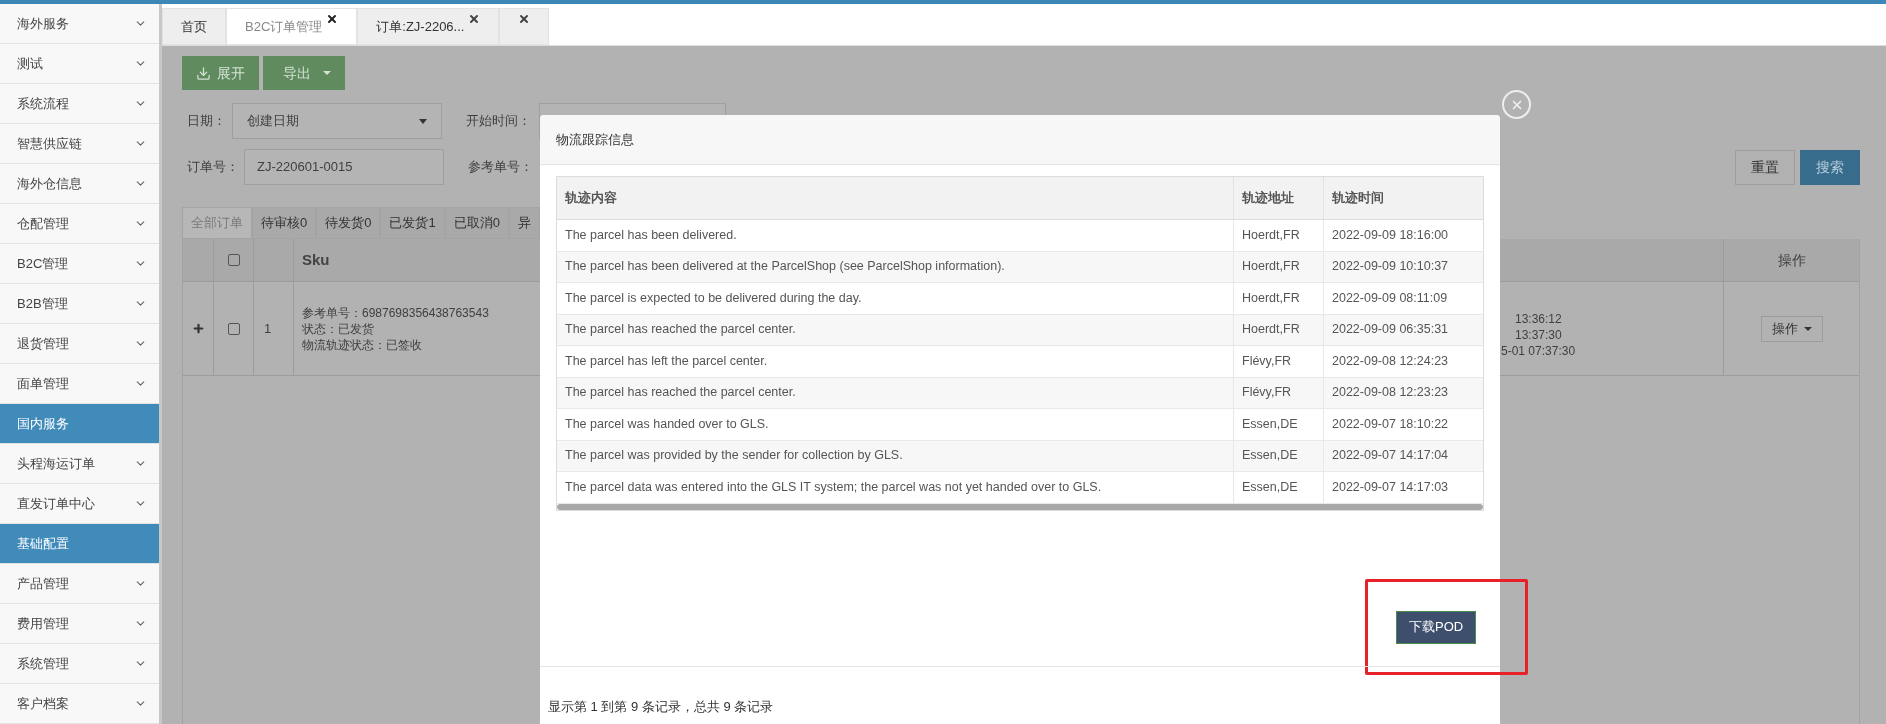  Describe the element at coordinates (713, 298) in the screenshot. I see `table-cell-text: The parcel is expected to be delivered during the day.` at that location.